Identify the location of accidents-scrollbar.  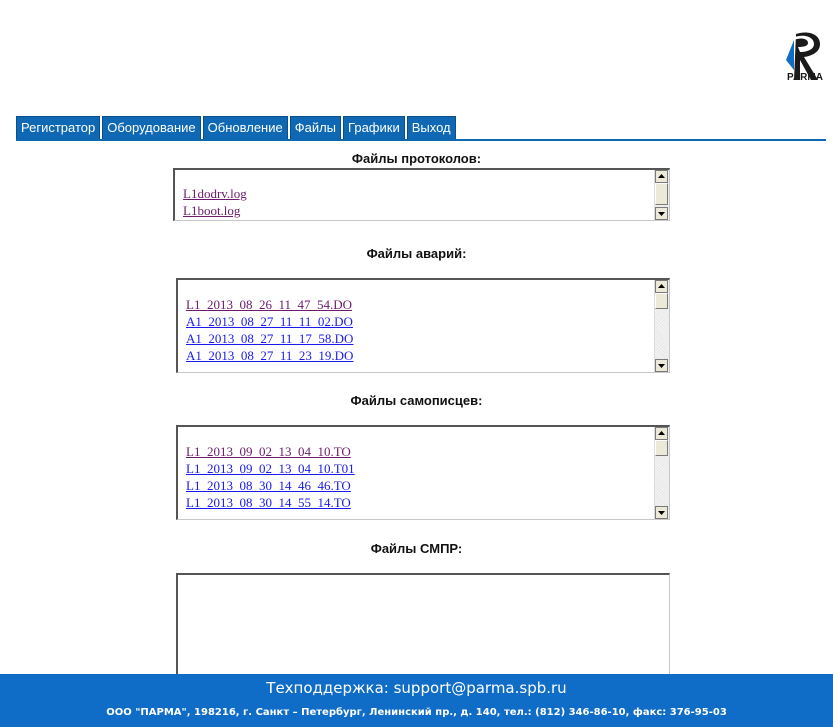
(661, 326).